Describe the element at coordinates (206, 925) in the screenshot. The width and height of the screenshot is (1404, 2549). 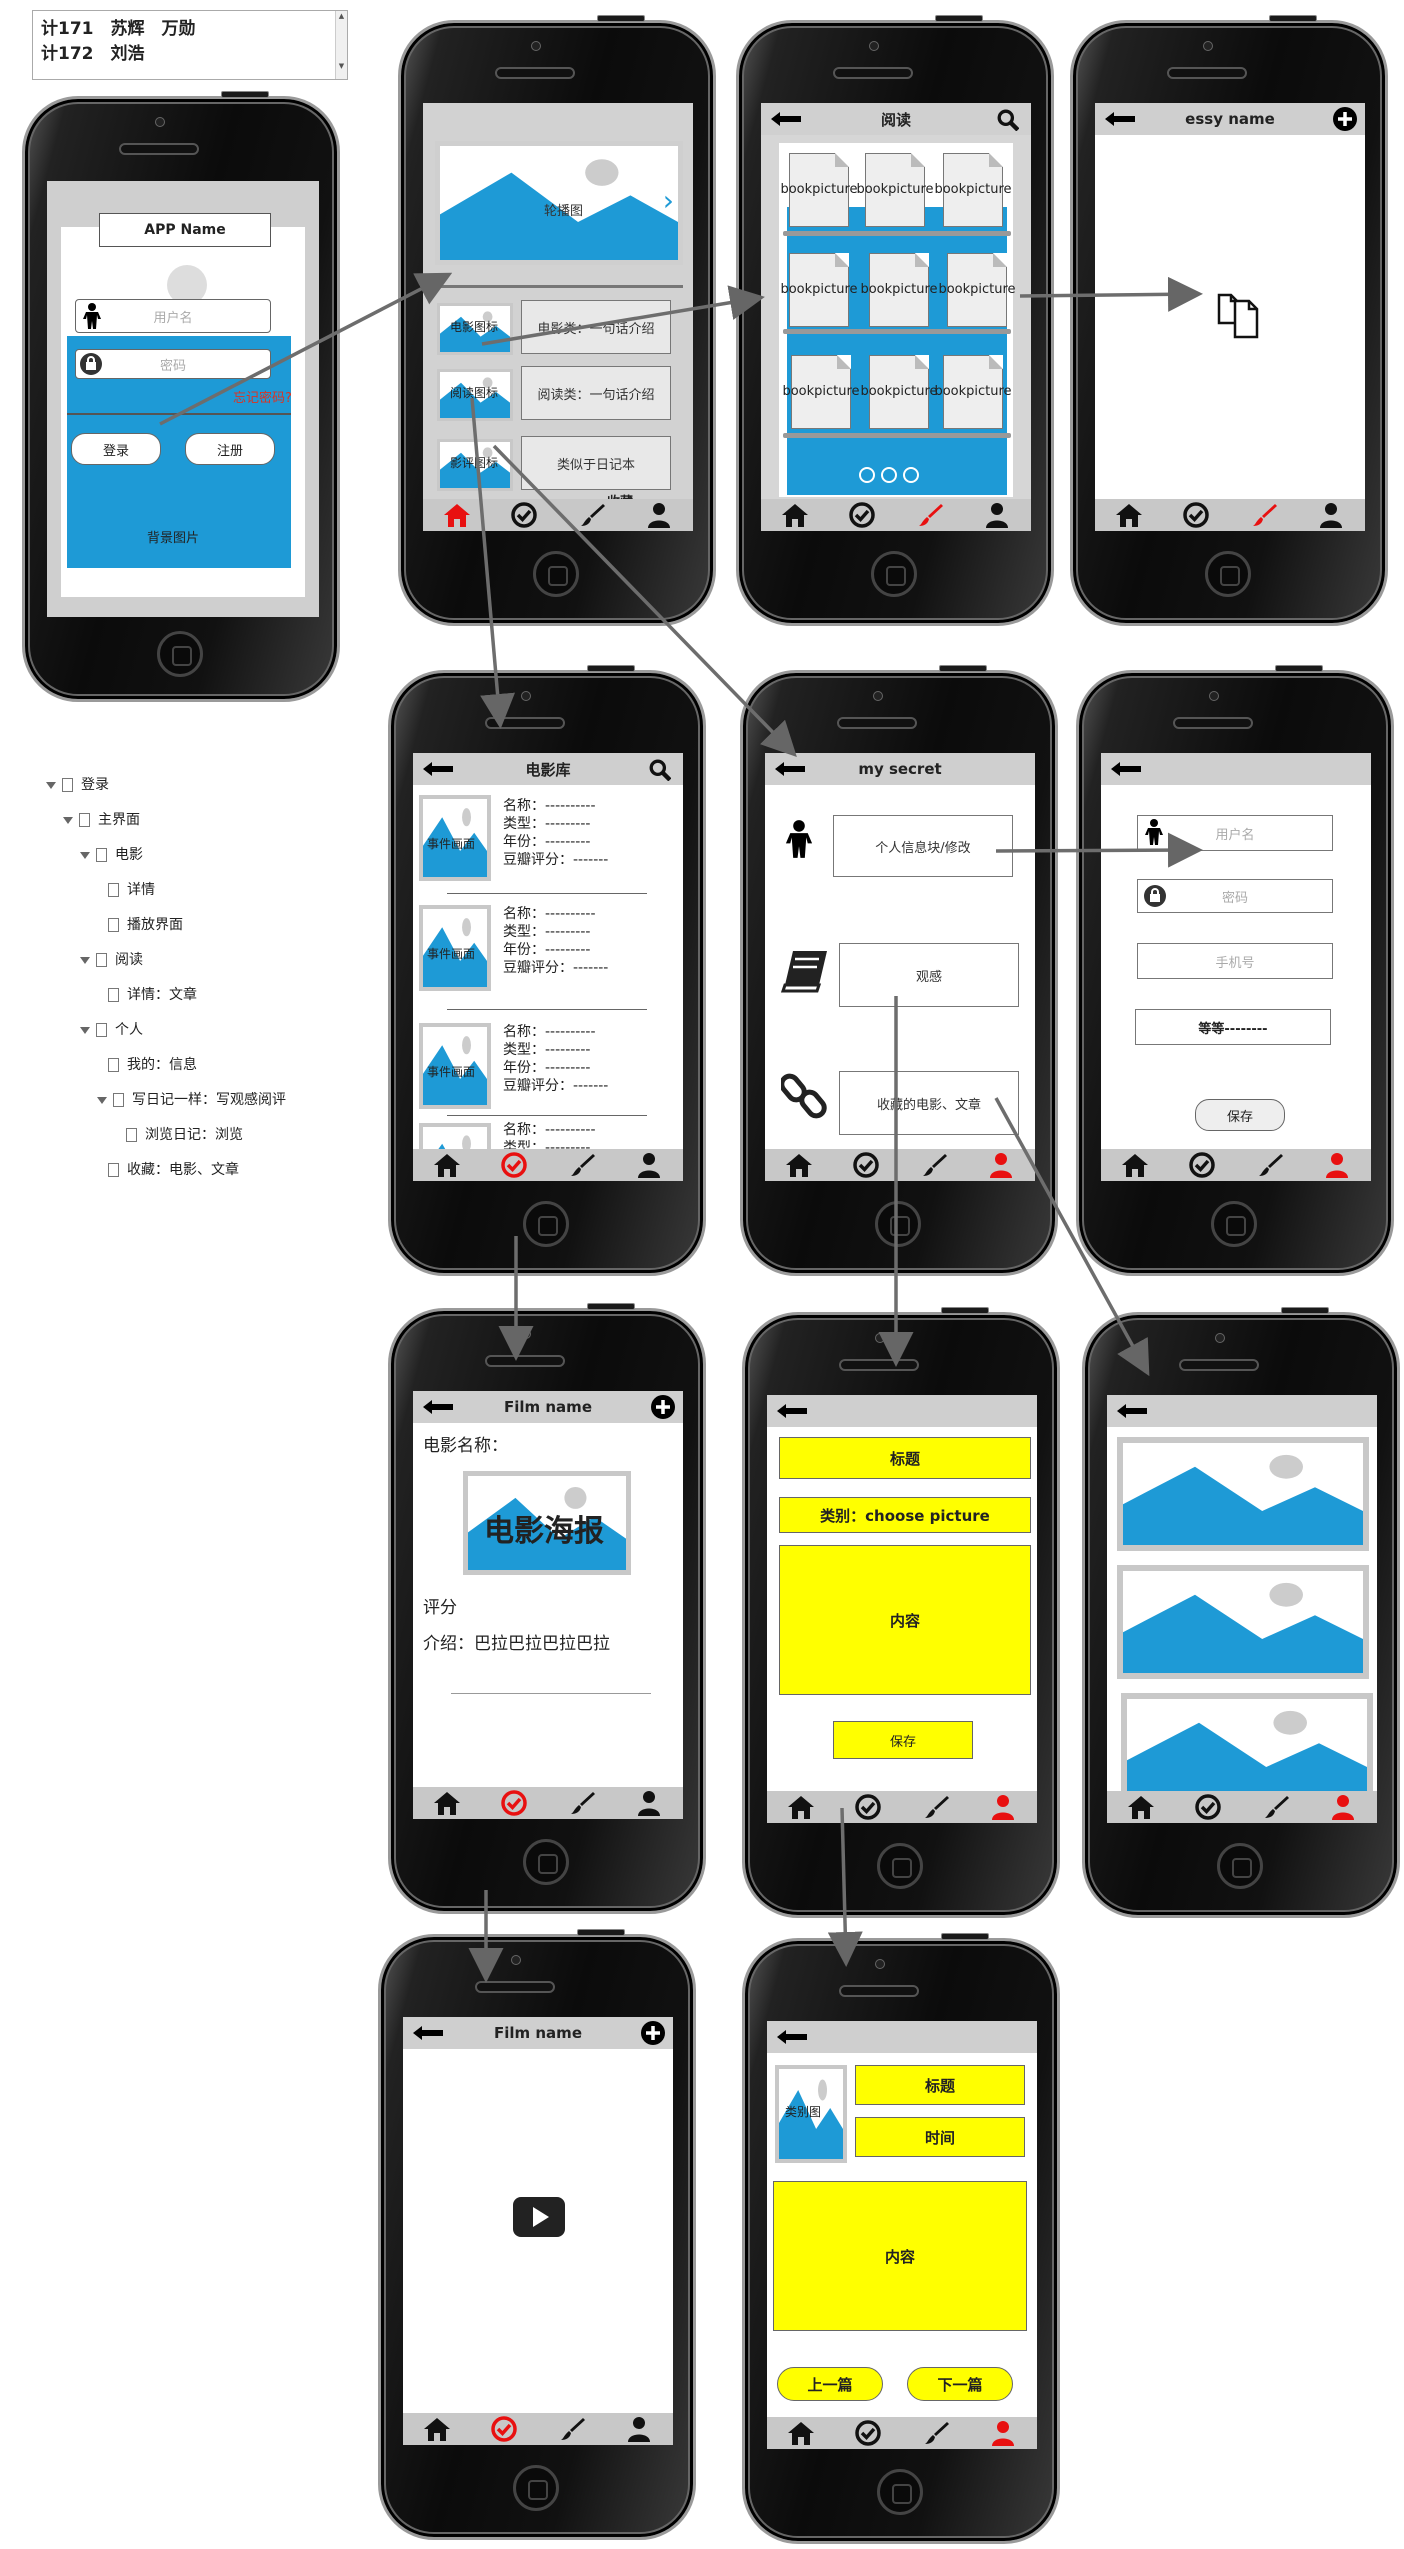
I see `tree-item: 播放界面` at that location.